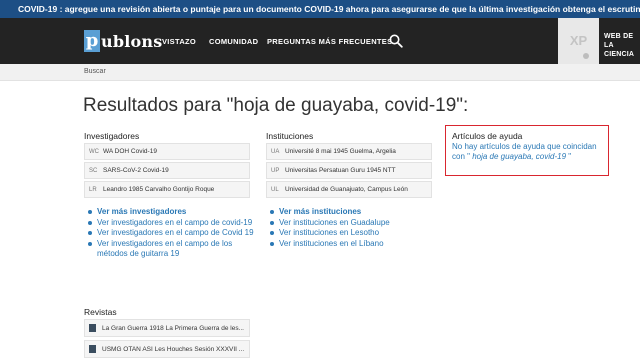 The image size is (640, 360). What do you see at coordinates (352, 212) in the screenshot?
I see `more-institutions-link: Ver más instituciones` at bounding box center [352, 212].